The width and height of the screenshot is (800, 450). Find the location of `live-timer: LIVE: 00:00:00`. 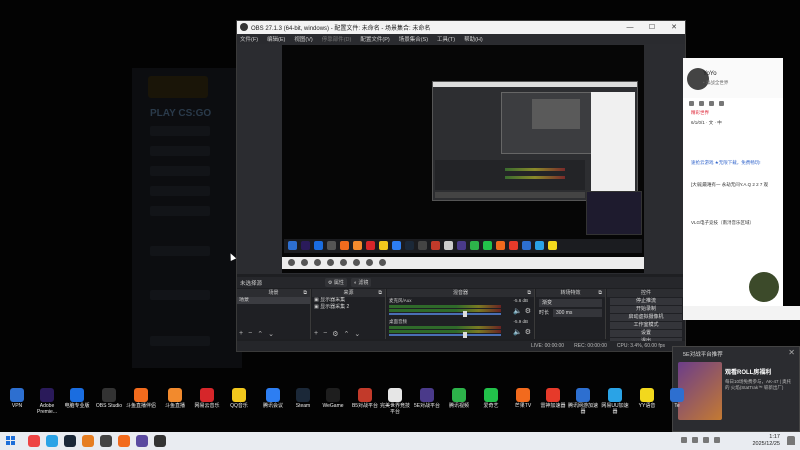

live-timer: LIVE: 00:00:00 is located at coordinates (548, 346).